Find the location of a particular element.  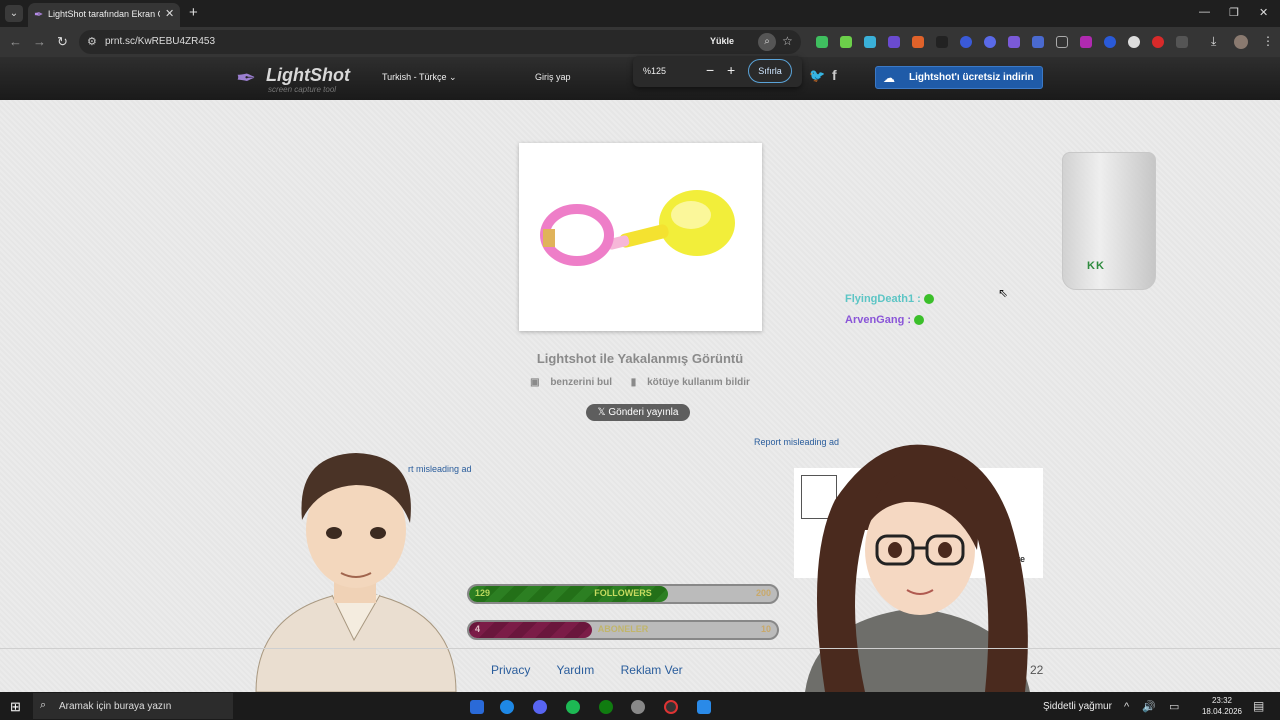

clock-time: 23:32 is located at coordinates (1222, 700).